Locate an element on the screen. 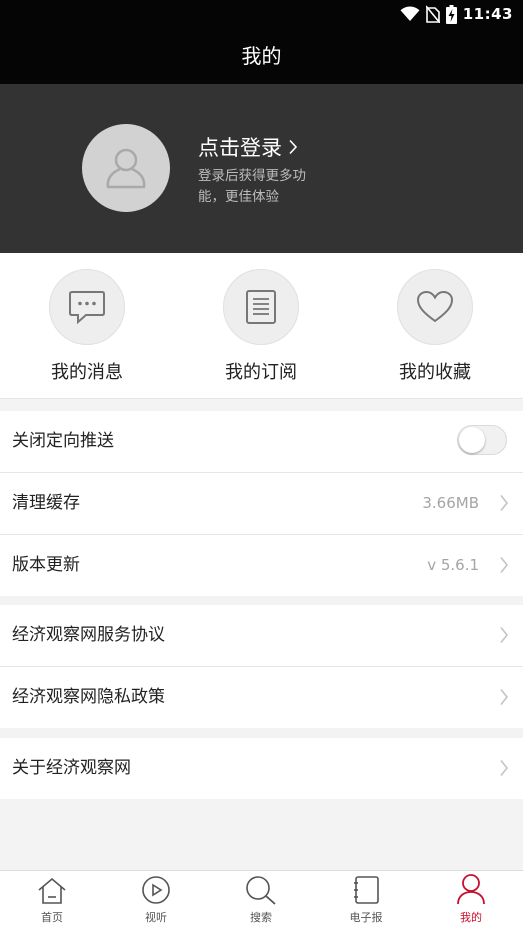 The width and height of the screenshot is (523, 930). version-number: v 5.6.1 is located at coordinates (453, 565).